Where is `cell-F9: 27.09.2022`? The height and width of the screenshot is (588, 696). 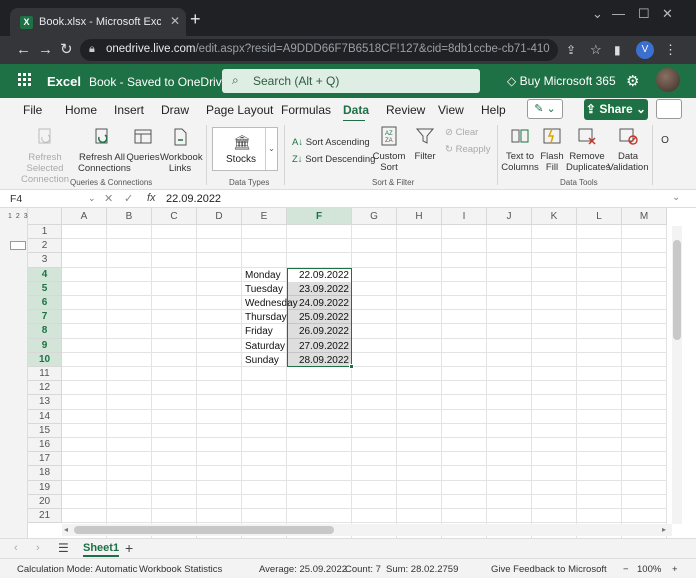
cell-F9: 27.09.2022 is located at coordinates (318, 347).